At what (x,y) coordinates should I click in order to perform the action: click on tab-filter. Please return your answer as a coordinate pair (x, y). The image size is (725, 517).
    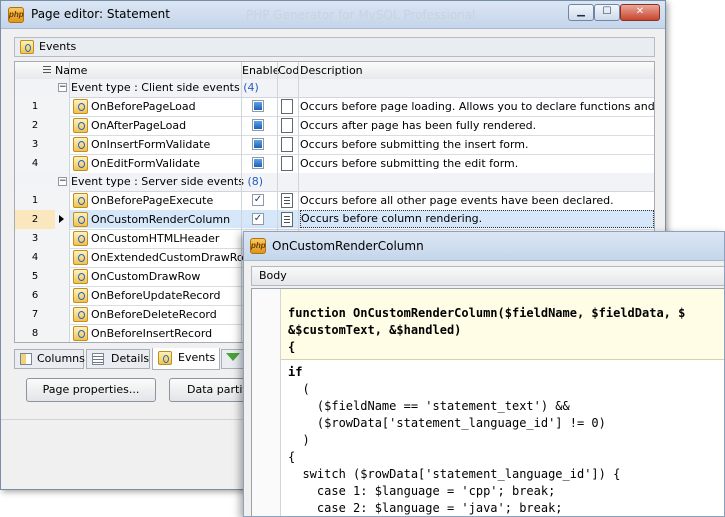
    Looking at the image, I should click on (233, 359).